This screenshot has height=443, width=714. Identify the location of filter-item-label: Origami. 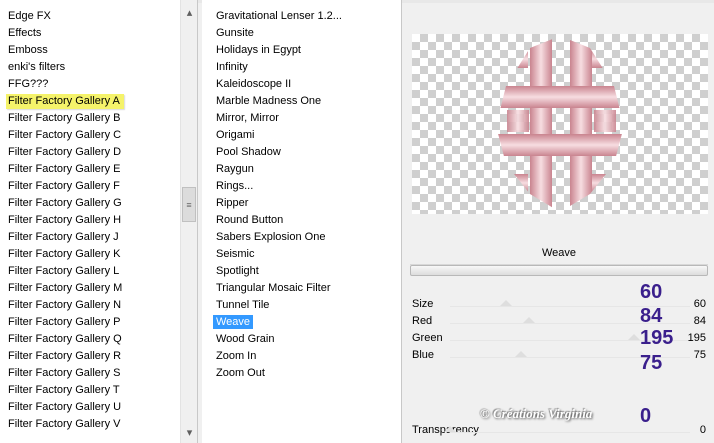
(235, 135).